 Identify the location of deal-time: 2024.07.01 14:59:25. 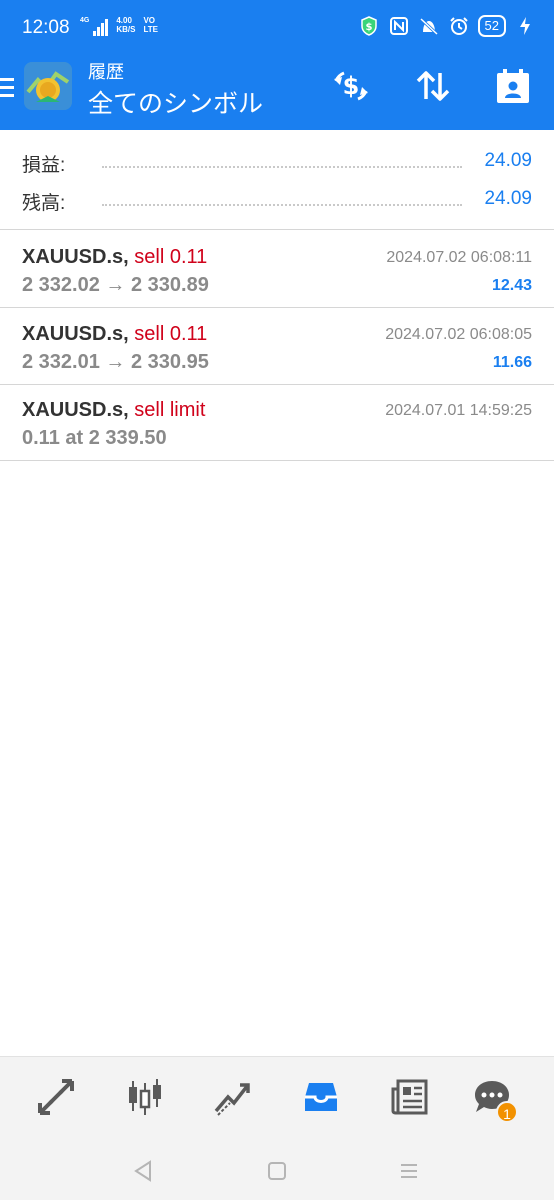
(458, 410).